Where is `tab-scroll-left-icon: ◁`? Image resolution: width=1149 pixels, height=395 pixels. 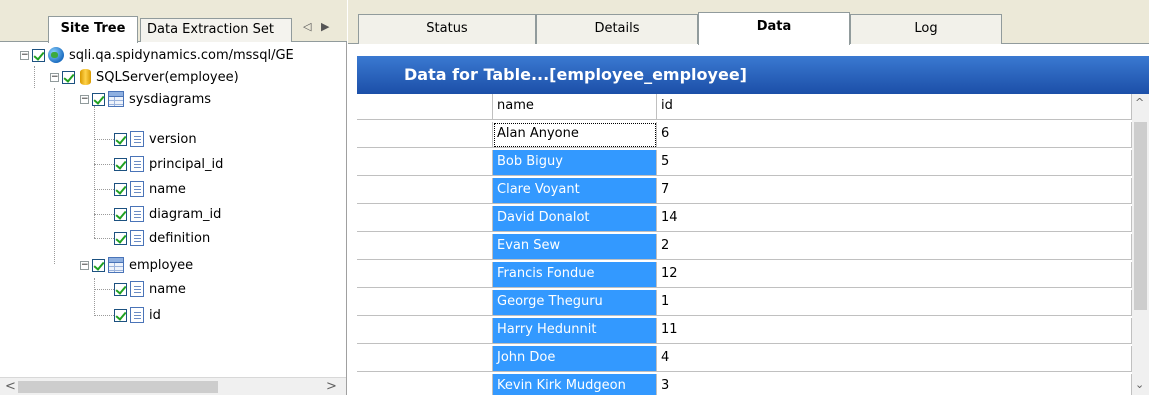 tab-scroll-left-icon: ◁ is located at coordinates (307, 26).